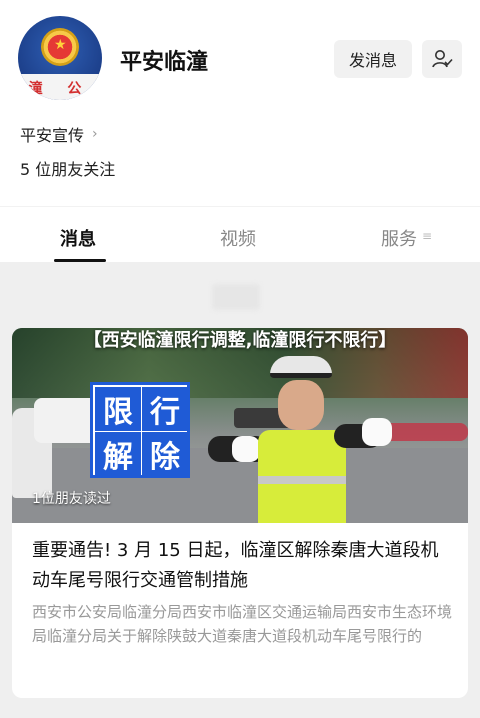 This screenshot has width=480, height=718. Describe the element at coordinates (60, 58) in the screenshot. I see `account-avatar: ★ 潼 公` at that location.